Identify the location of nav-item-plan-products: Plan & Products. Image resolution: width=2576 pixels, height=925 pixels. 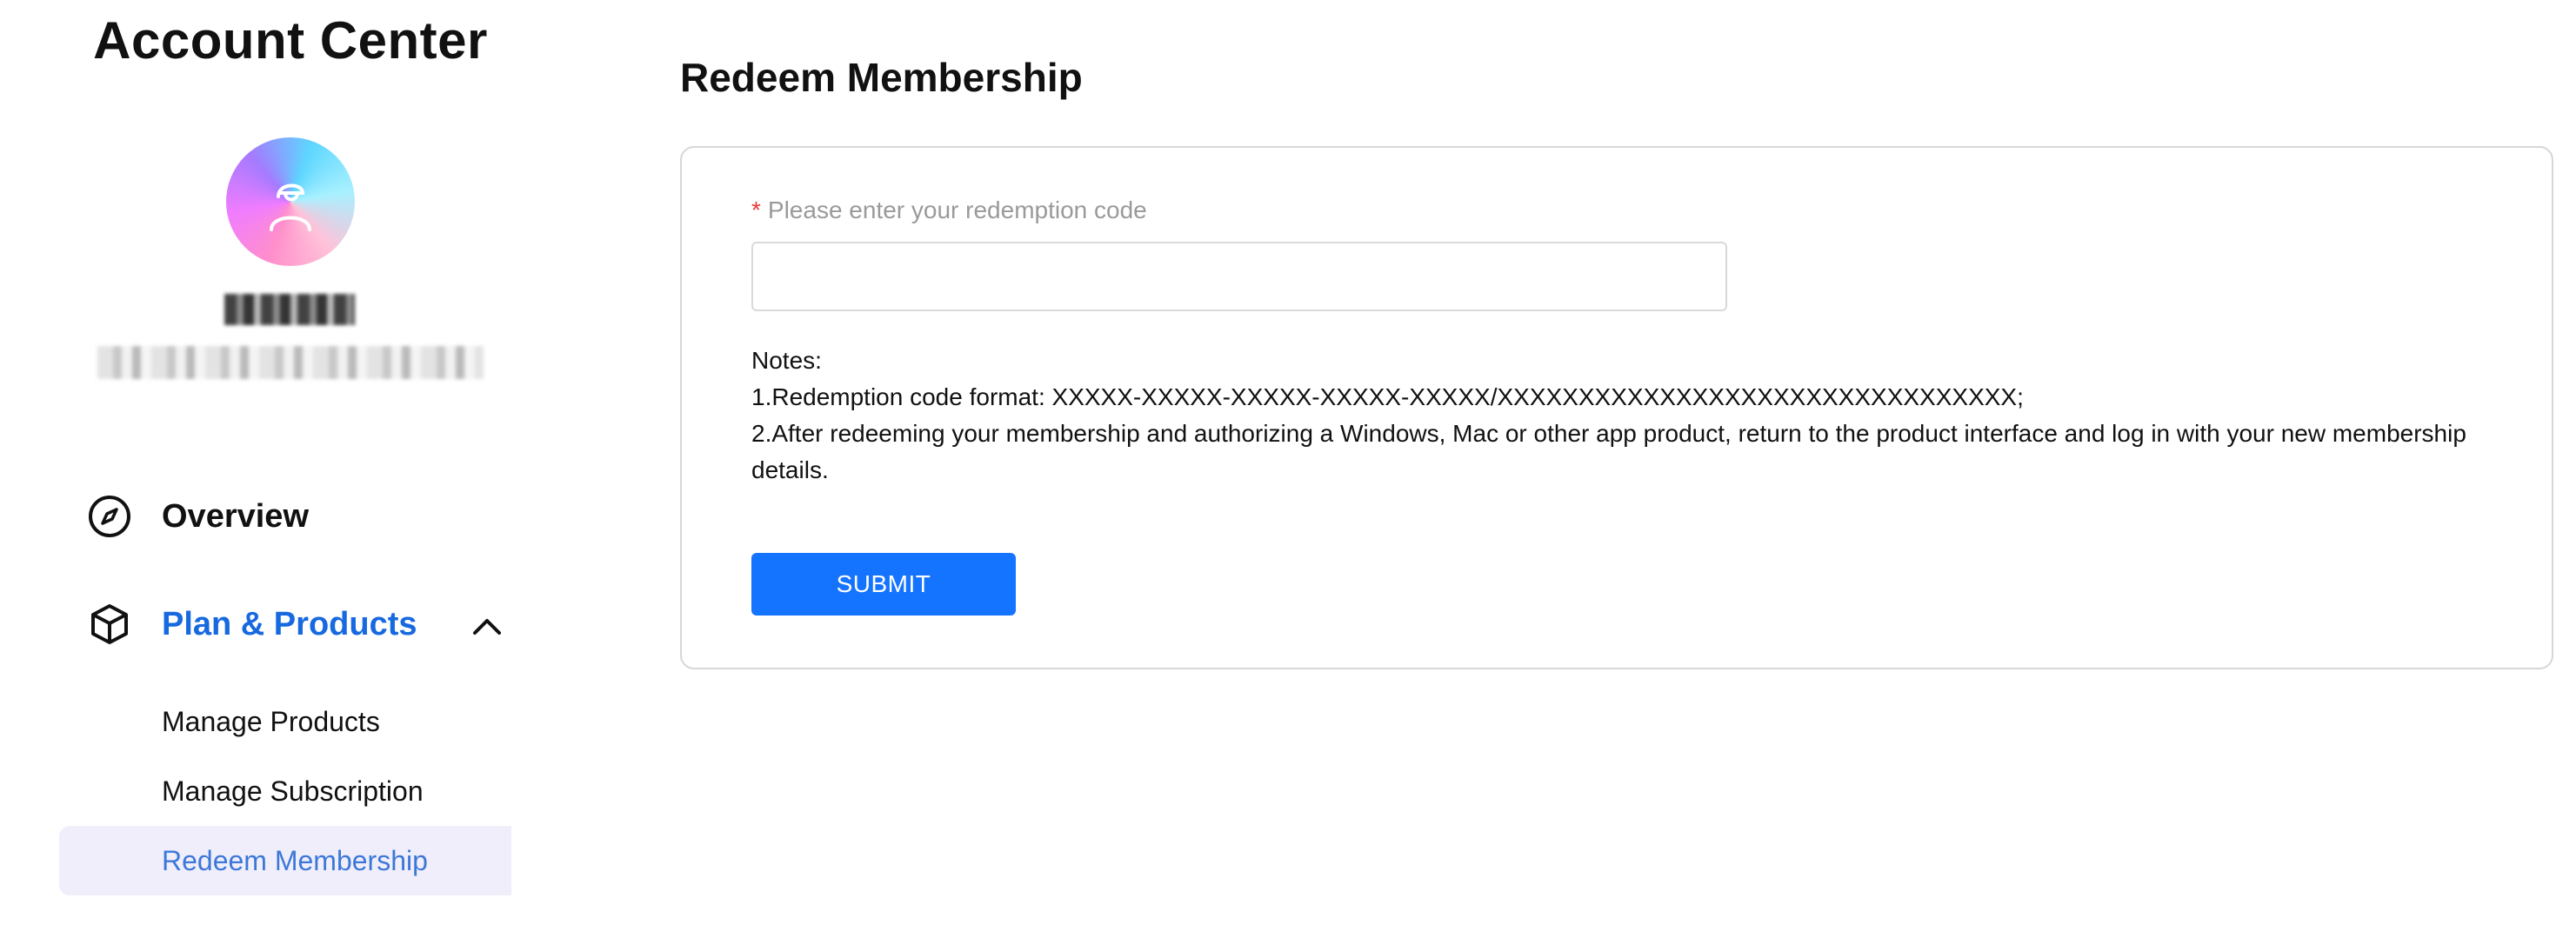
(252, 624).